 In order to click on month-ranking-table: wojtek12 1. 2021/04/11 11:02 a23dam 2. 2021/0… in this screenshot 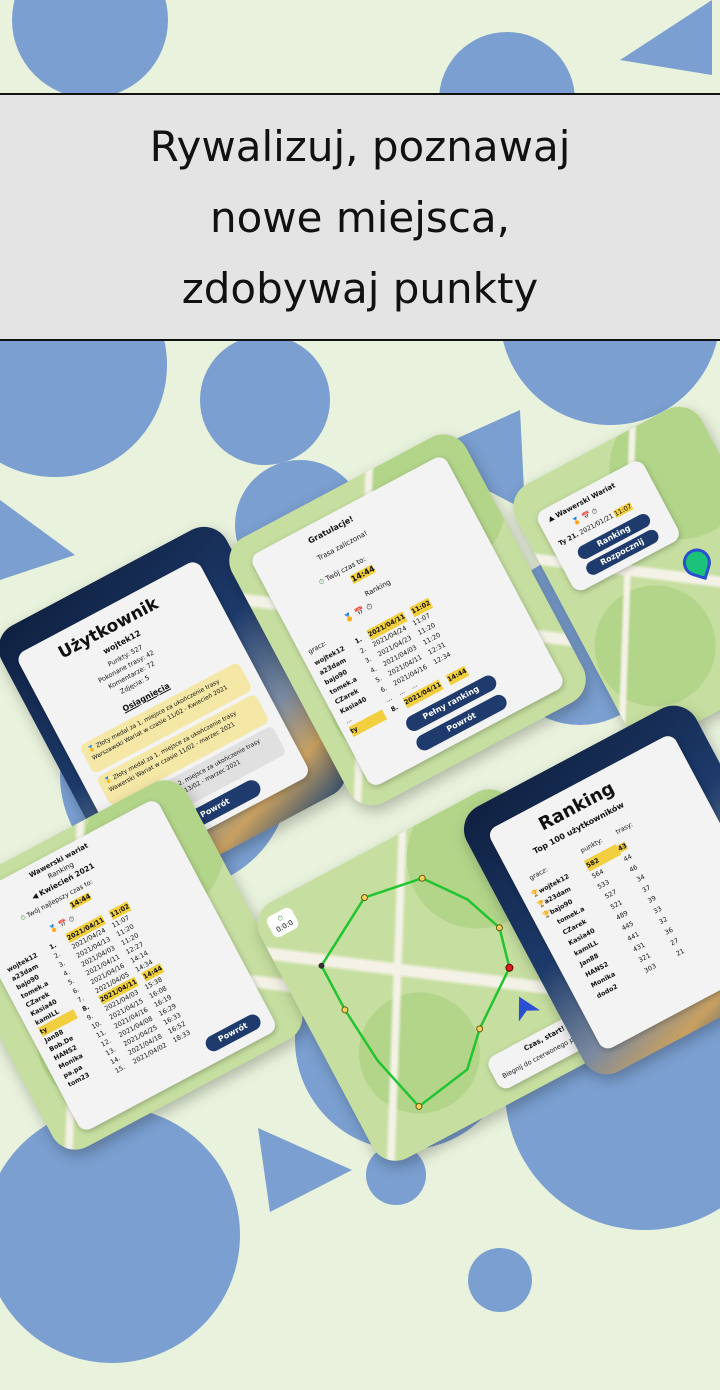, I will do `click(101, 999)`.